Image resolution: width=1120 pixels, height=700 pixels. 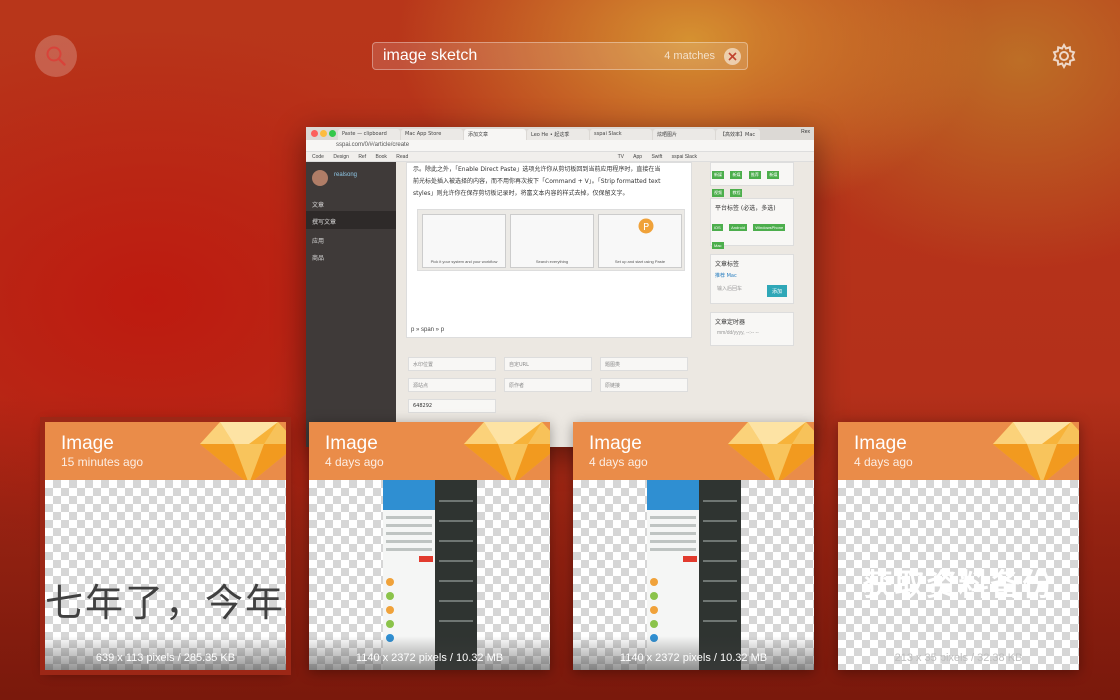 I want to click on gear-icon, so click(x=1064, y=56).